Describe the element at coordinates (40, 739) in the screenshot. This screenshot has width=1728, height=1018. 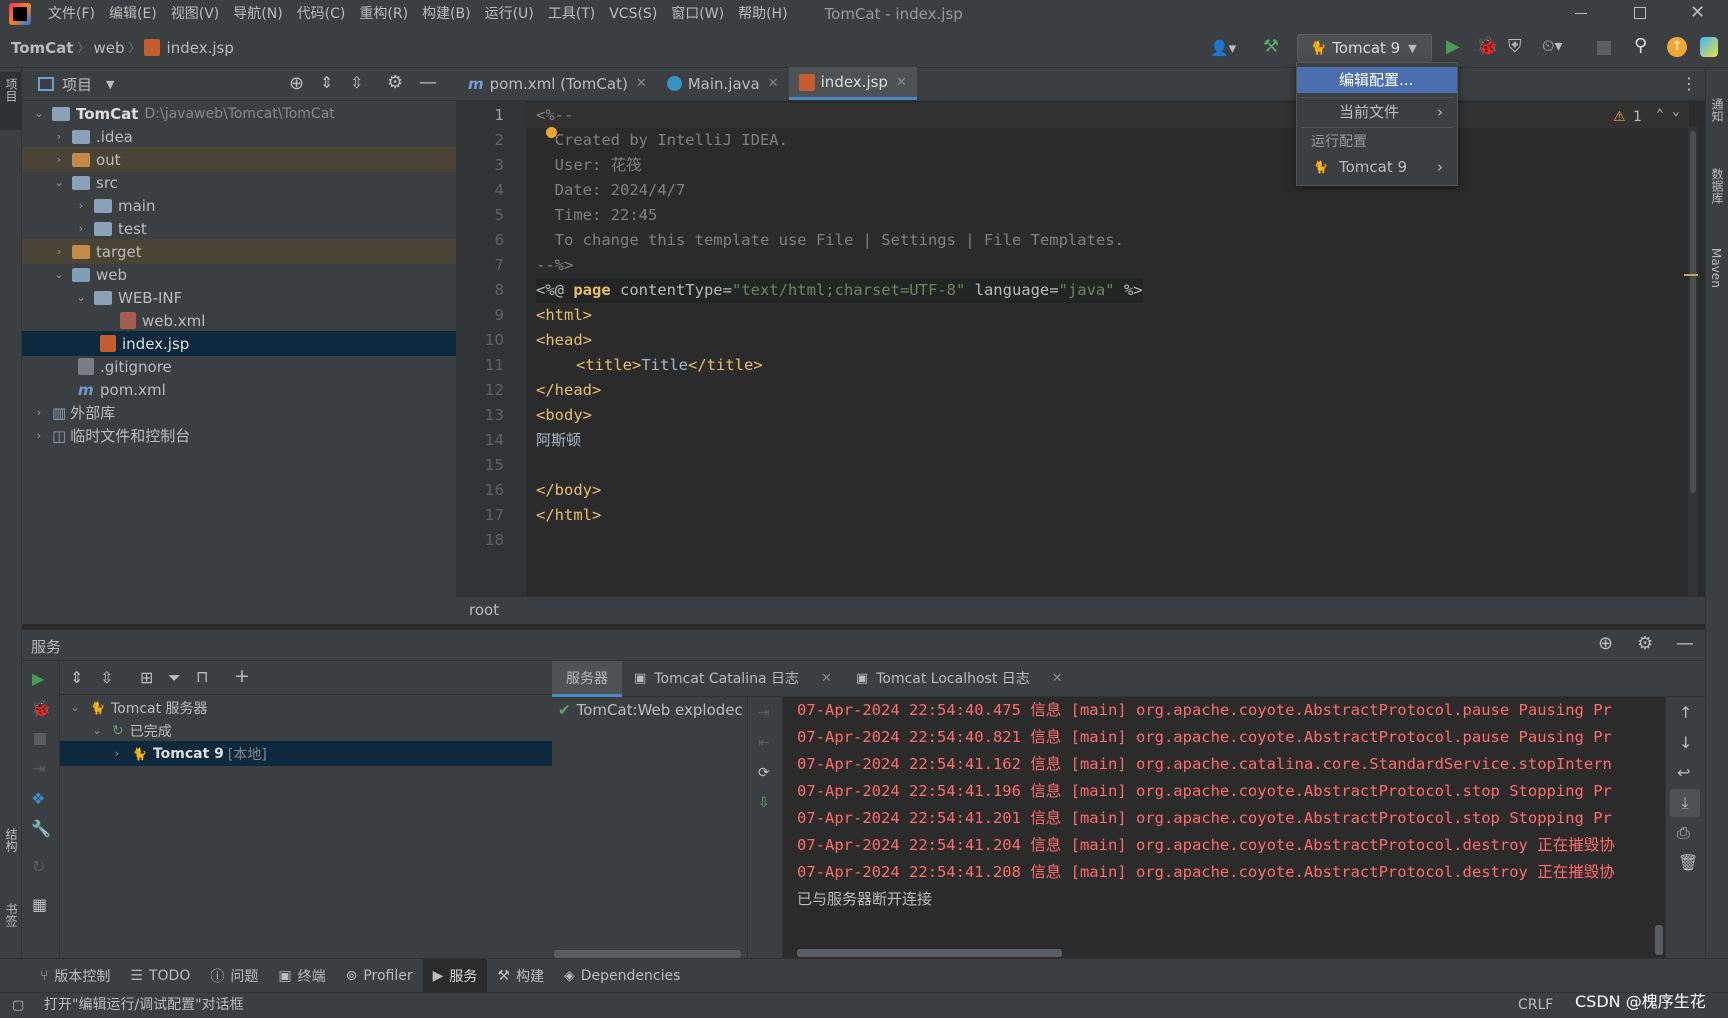
I see `stop-icon` at that location.